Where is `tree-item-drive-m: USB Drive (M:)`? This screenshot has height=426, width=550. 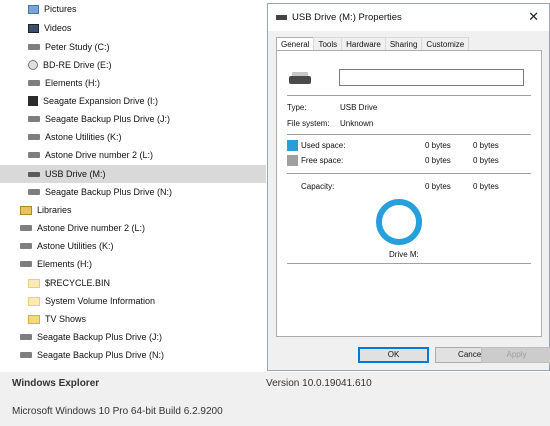 tree-item-drive-m: USB Drive (M:) is located at coordinates (133, 174).